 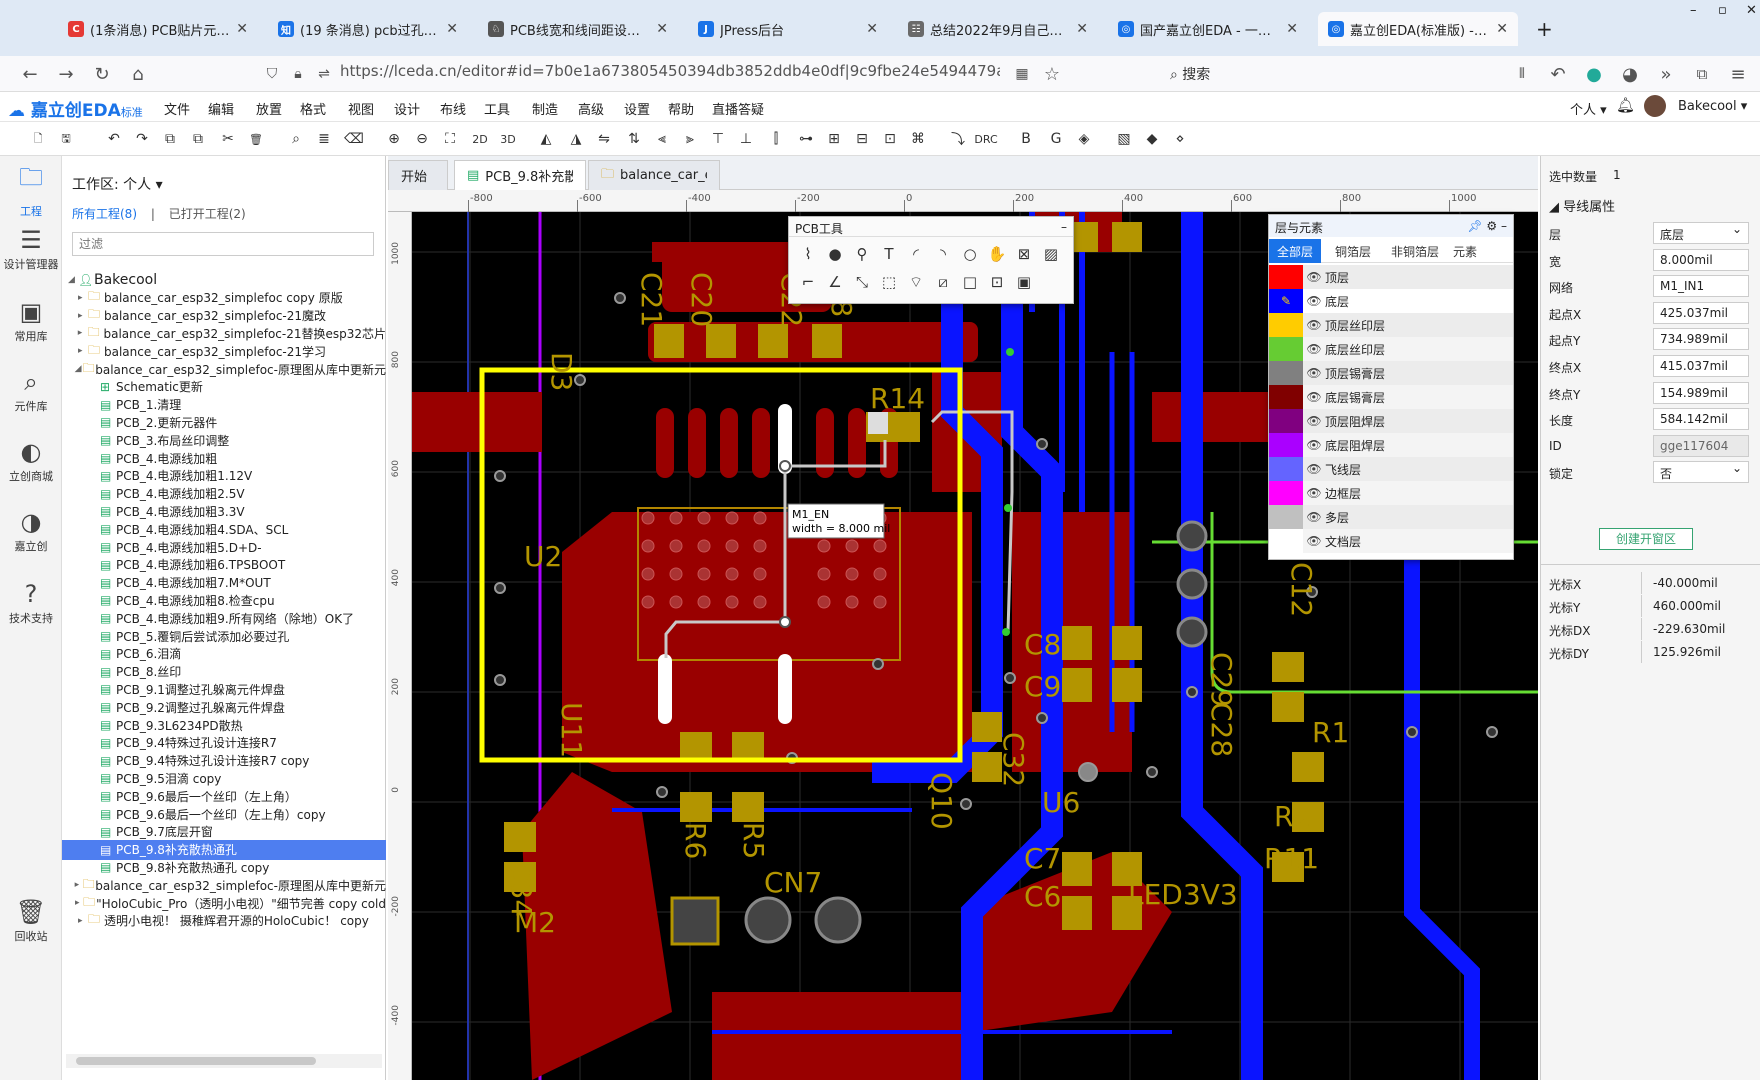 What do you see at coordinates (228, 139) in the screenshot?
I see `cut-icon: ✂` at bounding box center [228, 139].